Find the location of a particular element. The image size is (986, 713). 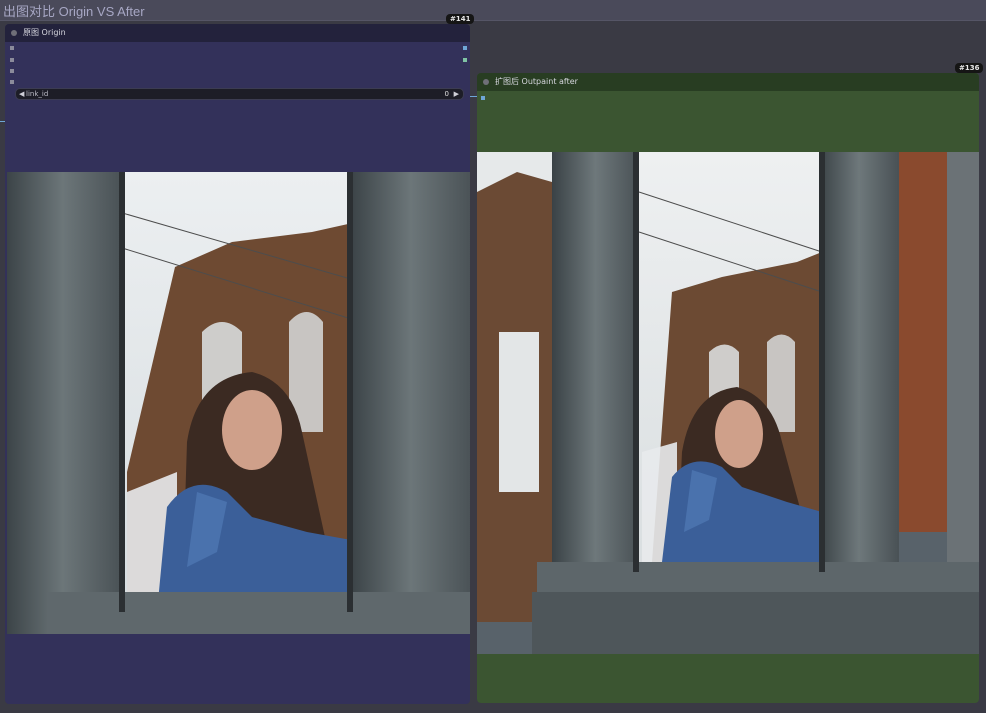

increment-arrow-icon: ▶ is located at coordinates (456, 94).